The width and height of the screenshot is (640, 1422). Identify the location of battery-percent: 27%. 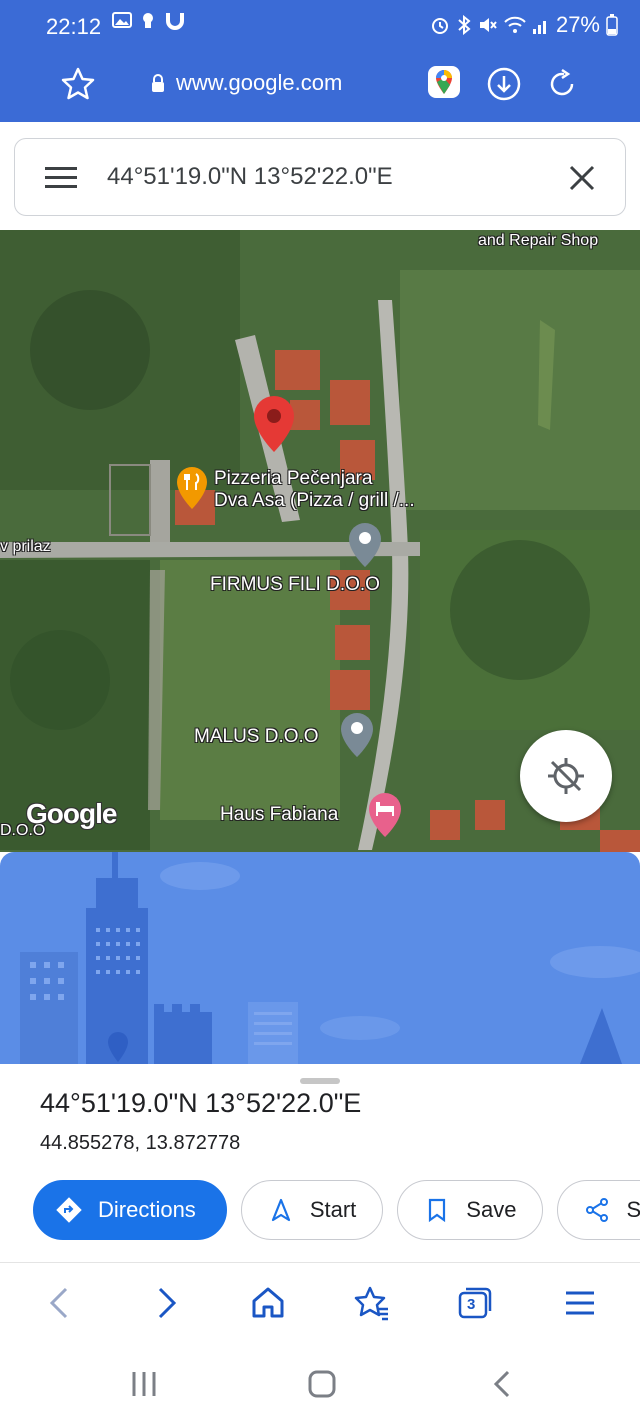
(577, 24).